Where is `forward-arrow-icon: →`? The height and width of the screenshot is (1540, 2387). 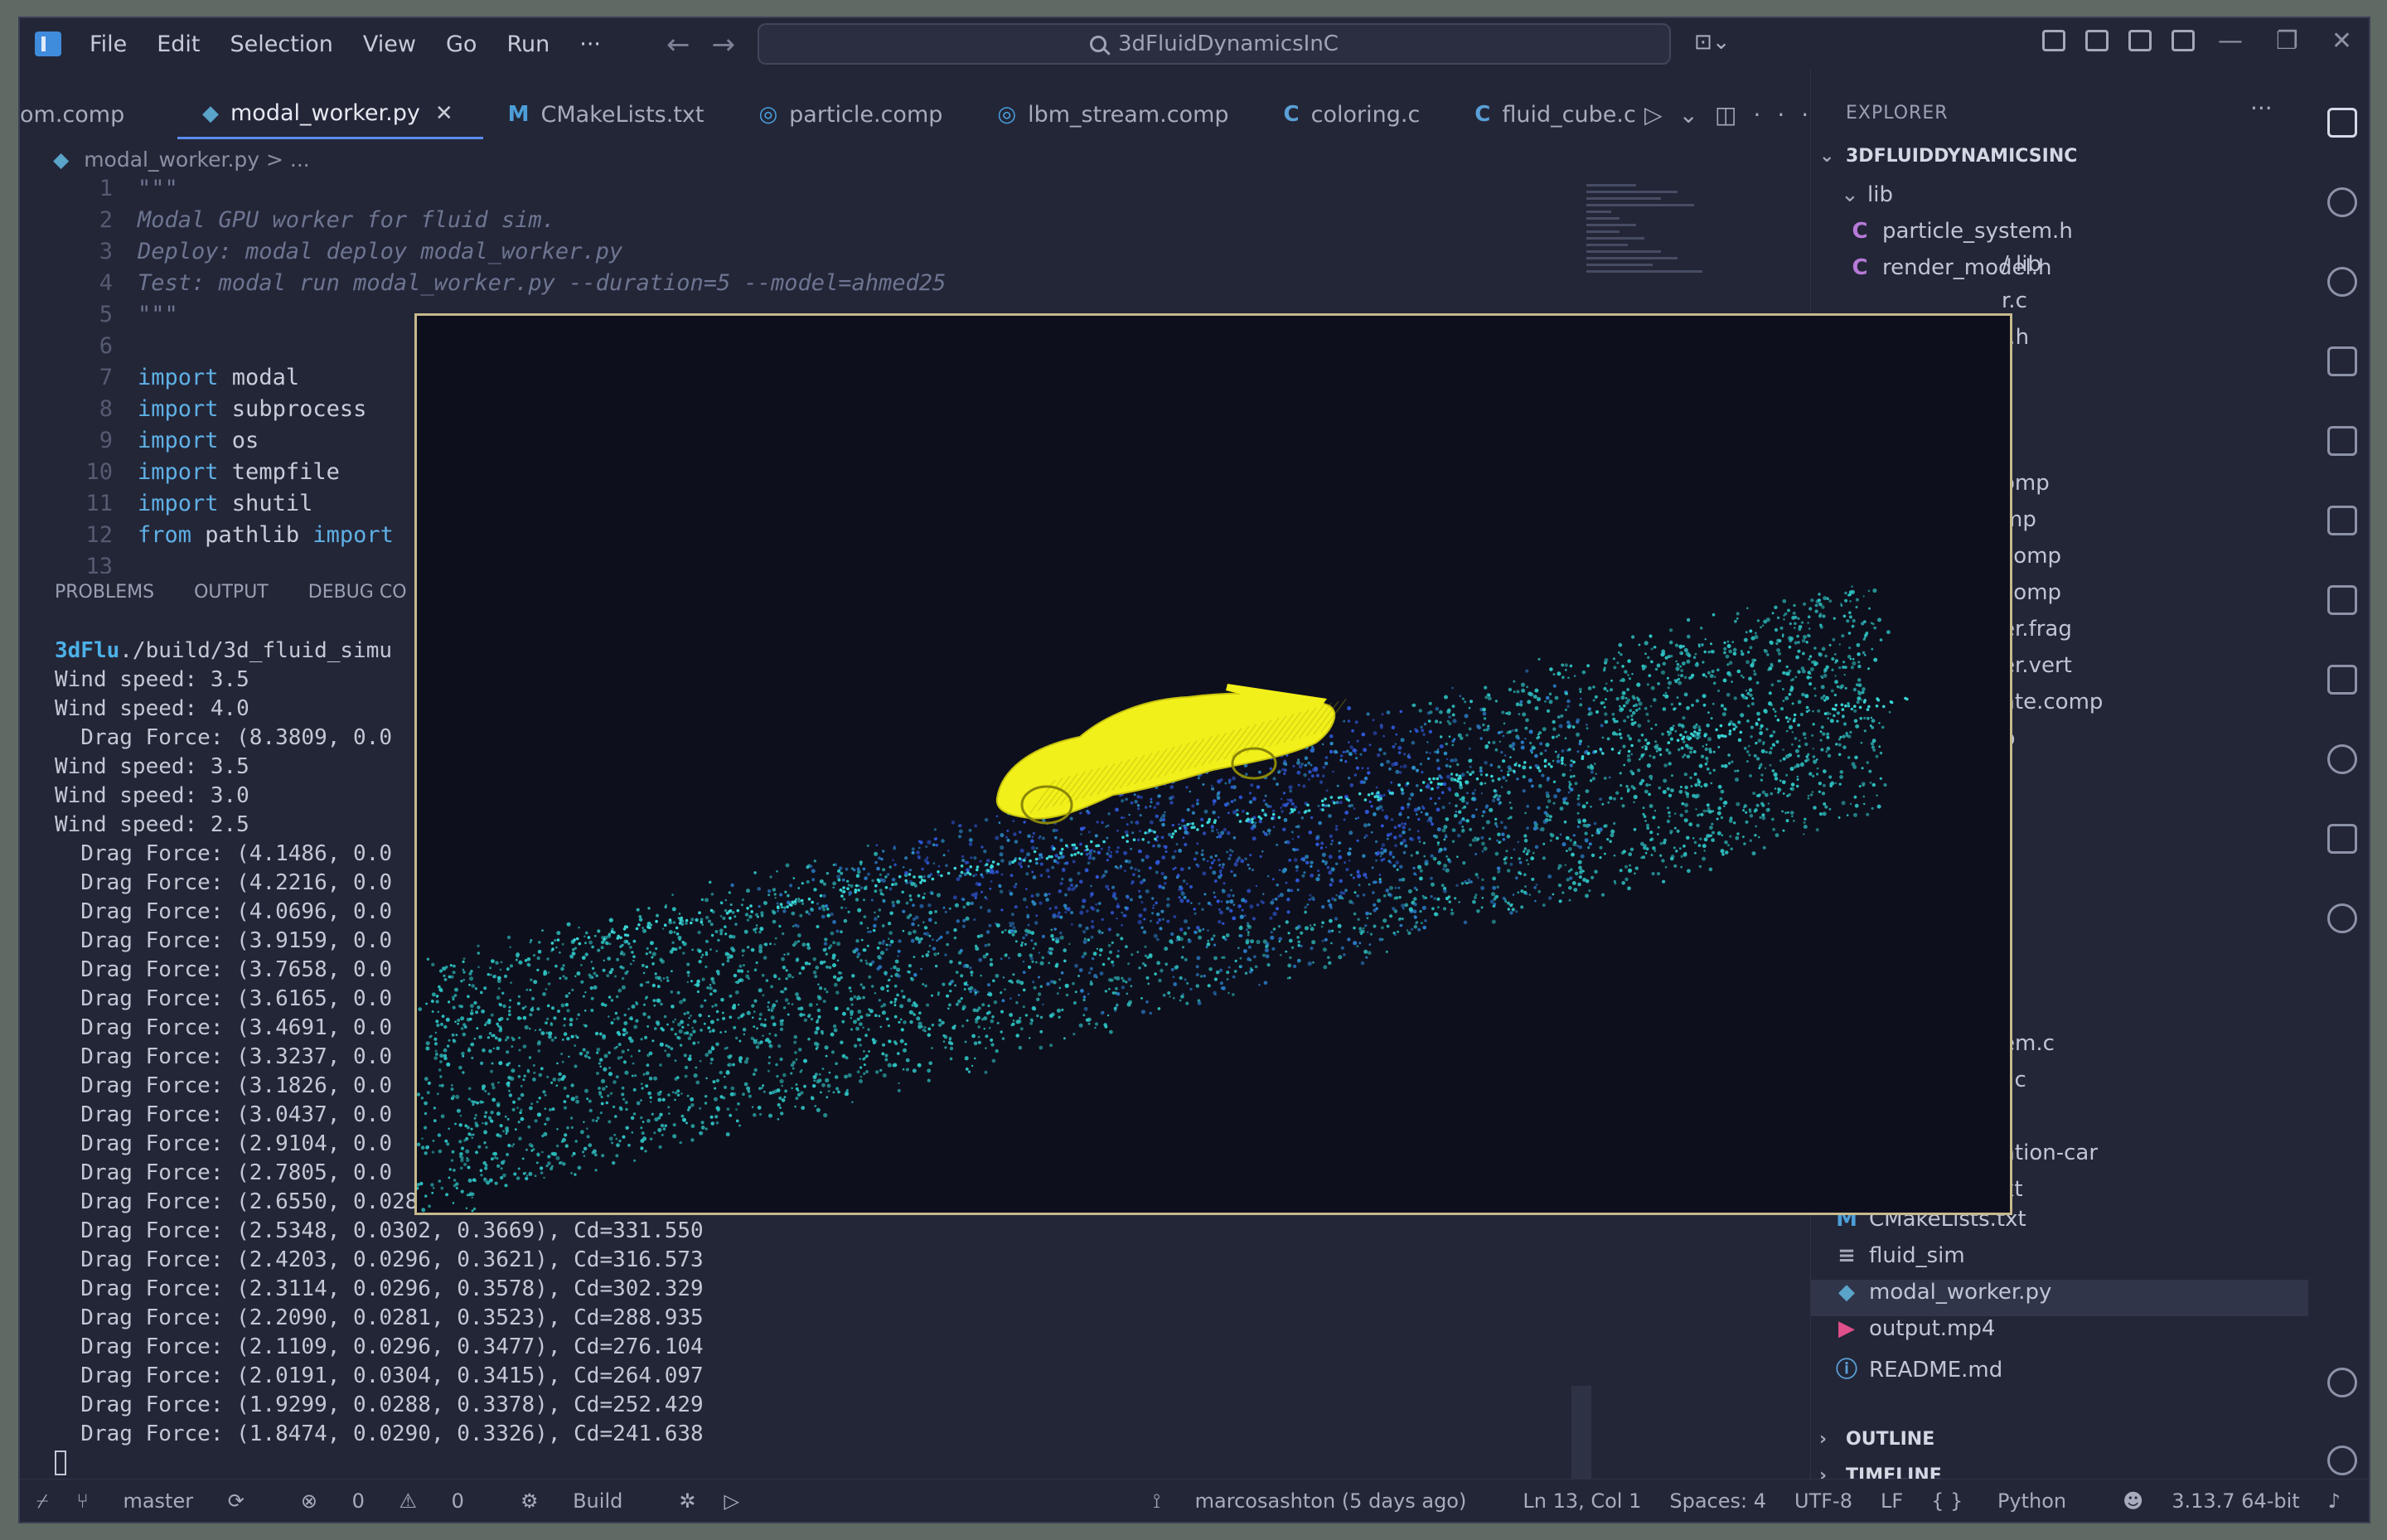
forward-arrow-icon: → is located at coordinates (735, 44).